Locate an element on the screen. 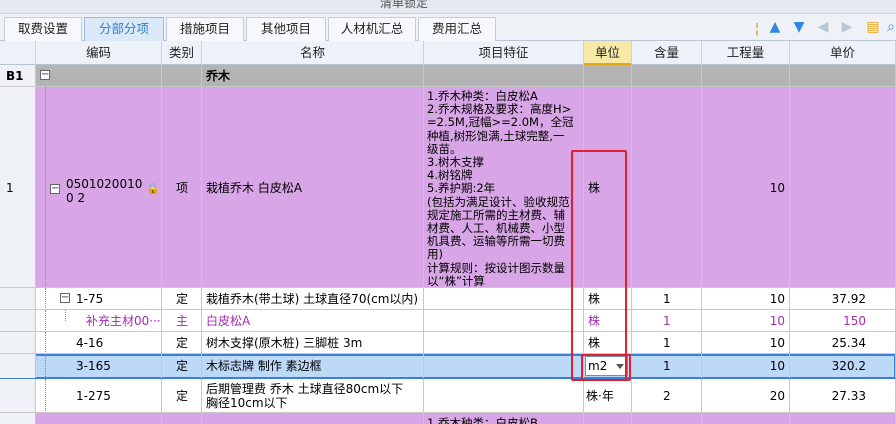  header-unit: 单位 is located at coordinates (608, 53).